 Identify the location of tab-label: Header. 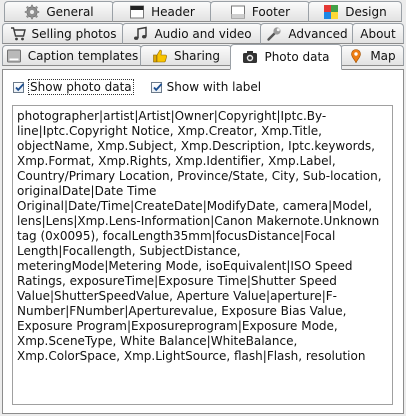
(173, 11).